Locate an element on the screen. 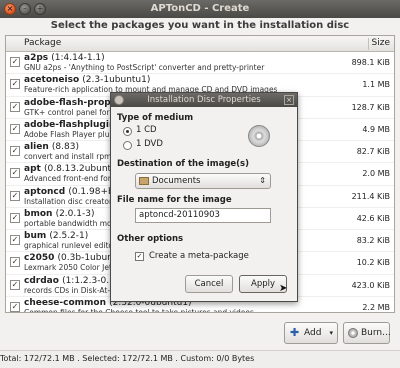  chevron-updown-icon: ⇕ is located at coordinates (262, 180).